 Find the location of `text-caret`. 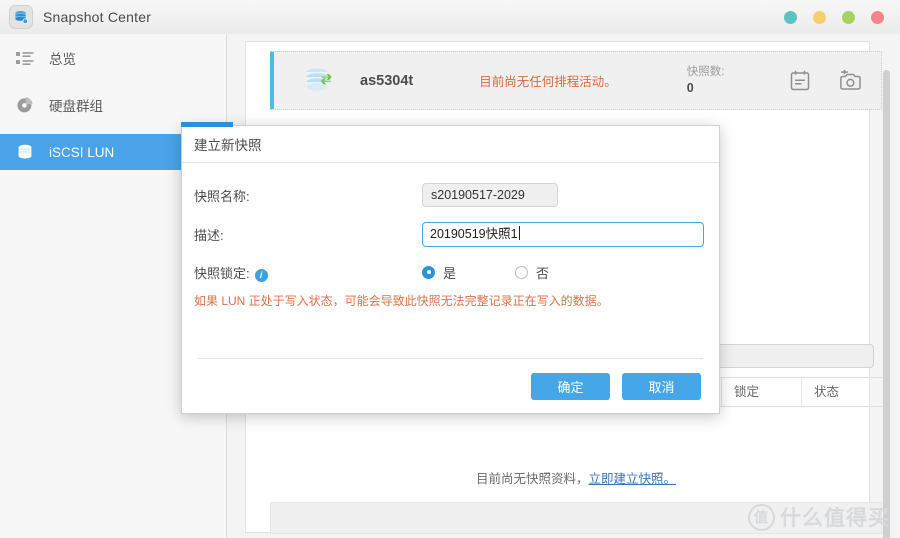

text-caret is located at coordinates (519, 232).